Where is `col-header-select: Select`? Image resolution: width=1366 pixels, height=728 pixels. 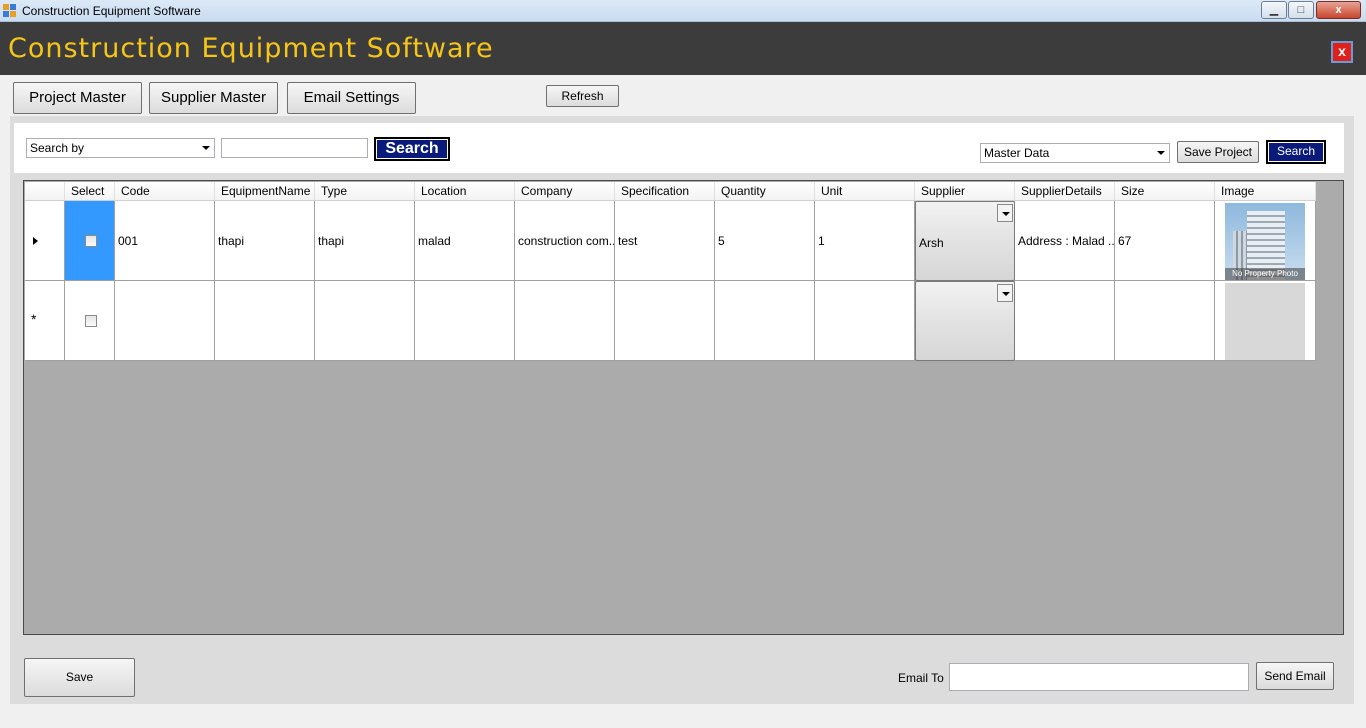
col-header-select: Select is located at coordinates (90, 191).